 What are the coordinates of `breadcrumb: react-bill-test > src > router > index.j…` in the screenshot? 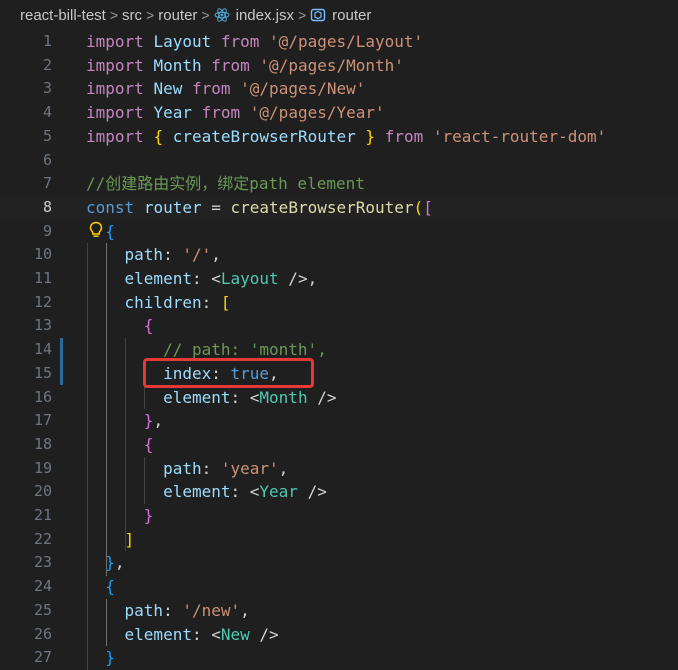 It's located at (339, 15).